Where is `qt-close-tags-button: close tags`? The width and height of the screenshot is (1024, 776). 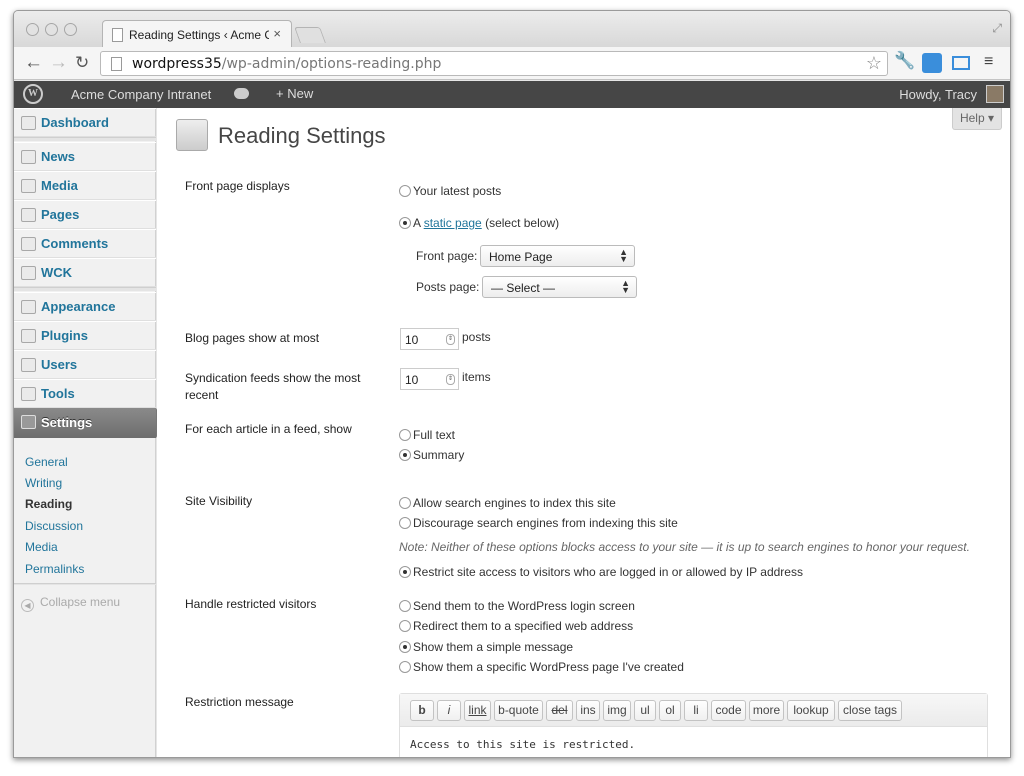
qt-close-tags-button: close tags is located at coordinates (870, 710).